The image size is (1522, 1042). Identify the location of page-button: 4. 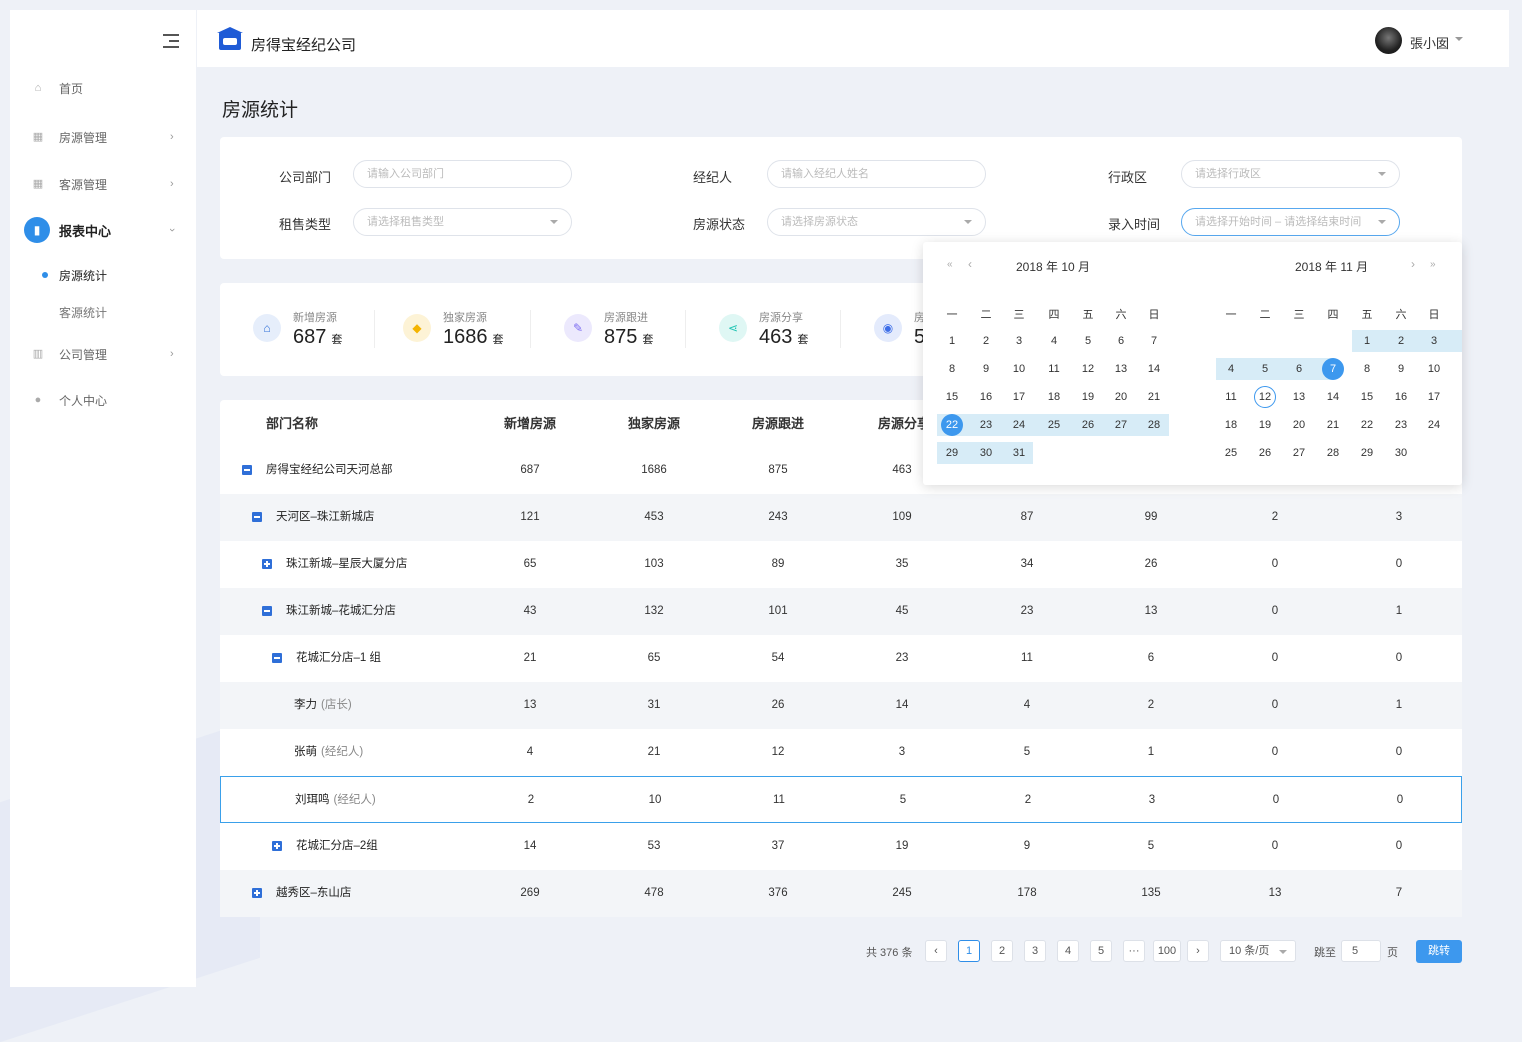
(1068, 951).